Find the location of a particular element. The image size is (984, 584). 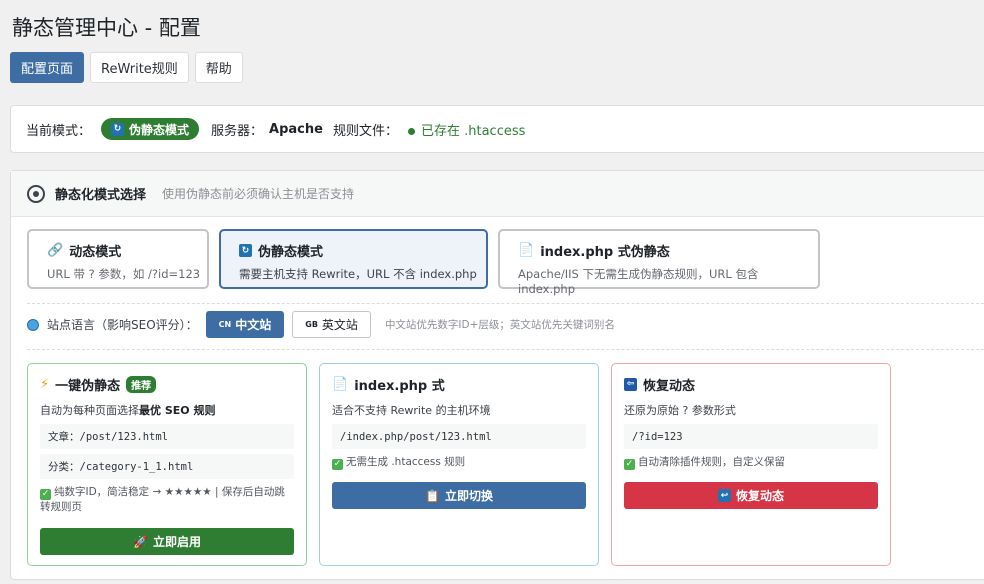

status-dot-icon is located at coordinates (411, 131).